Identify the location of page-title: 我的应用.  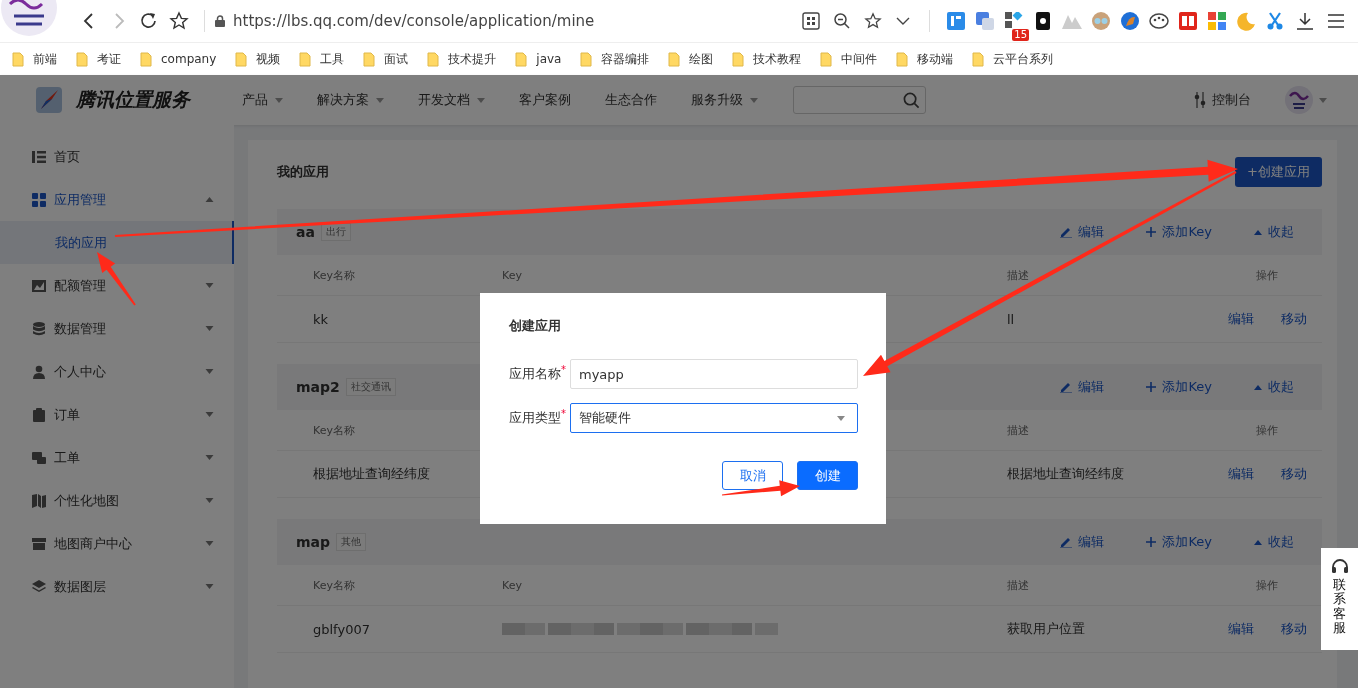
(303, 172).